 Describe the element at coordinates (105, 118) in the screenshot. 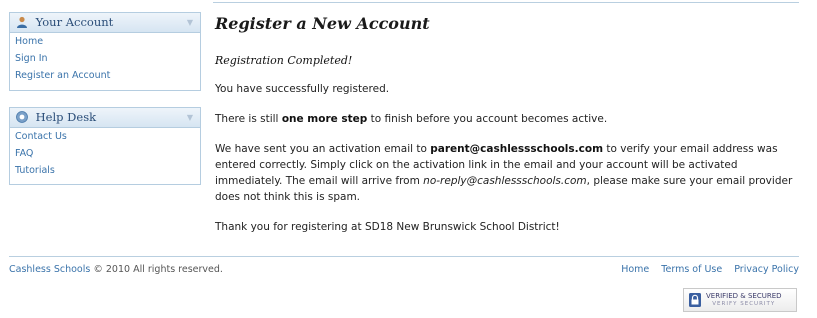

I see `help-desk-panel-header: Help Desk ▼` at that location.